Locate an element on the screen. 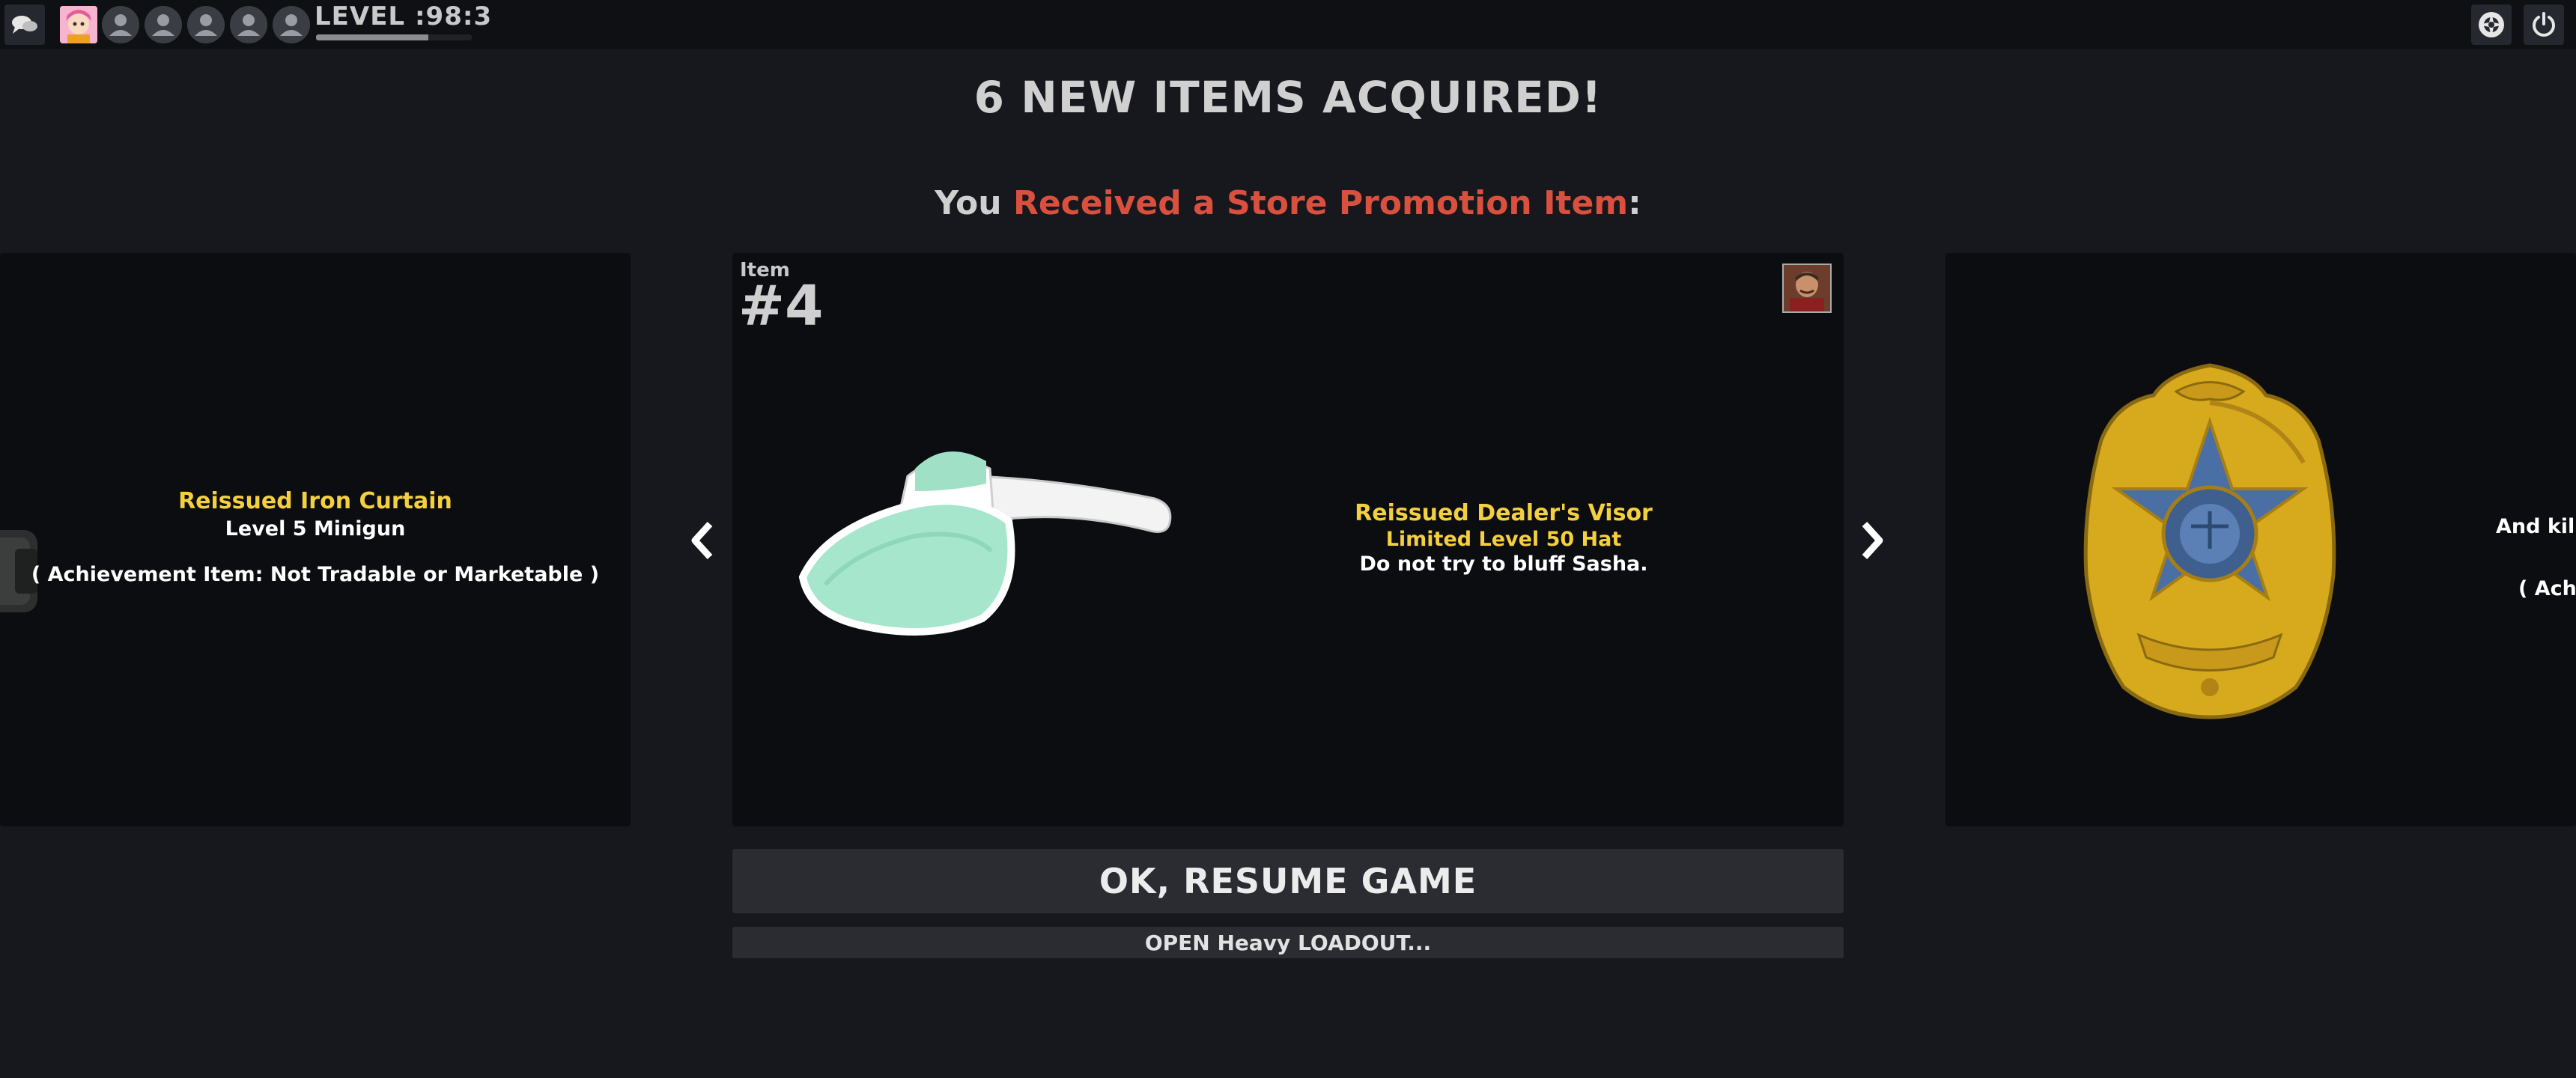 The image size is (2576, 1078). tf2-logo-button is located at coordinates (2491, 24).